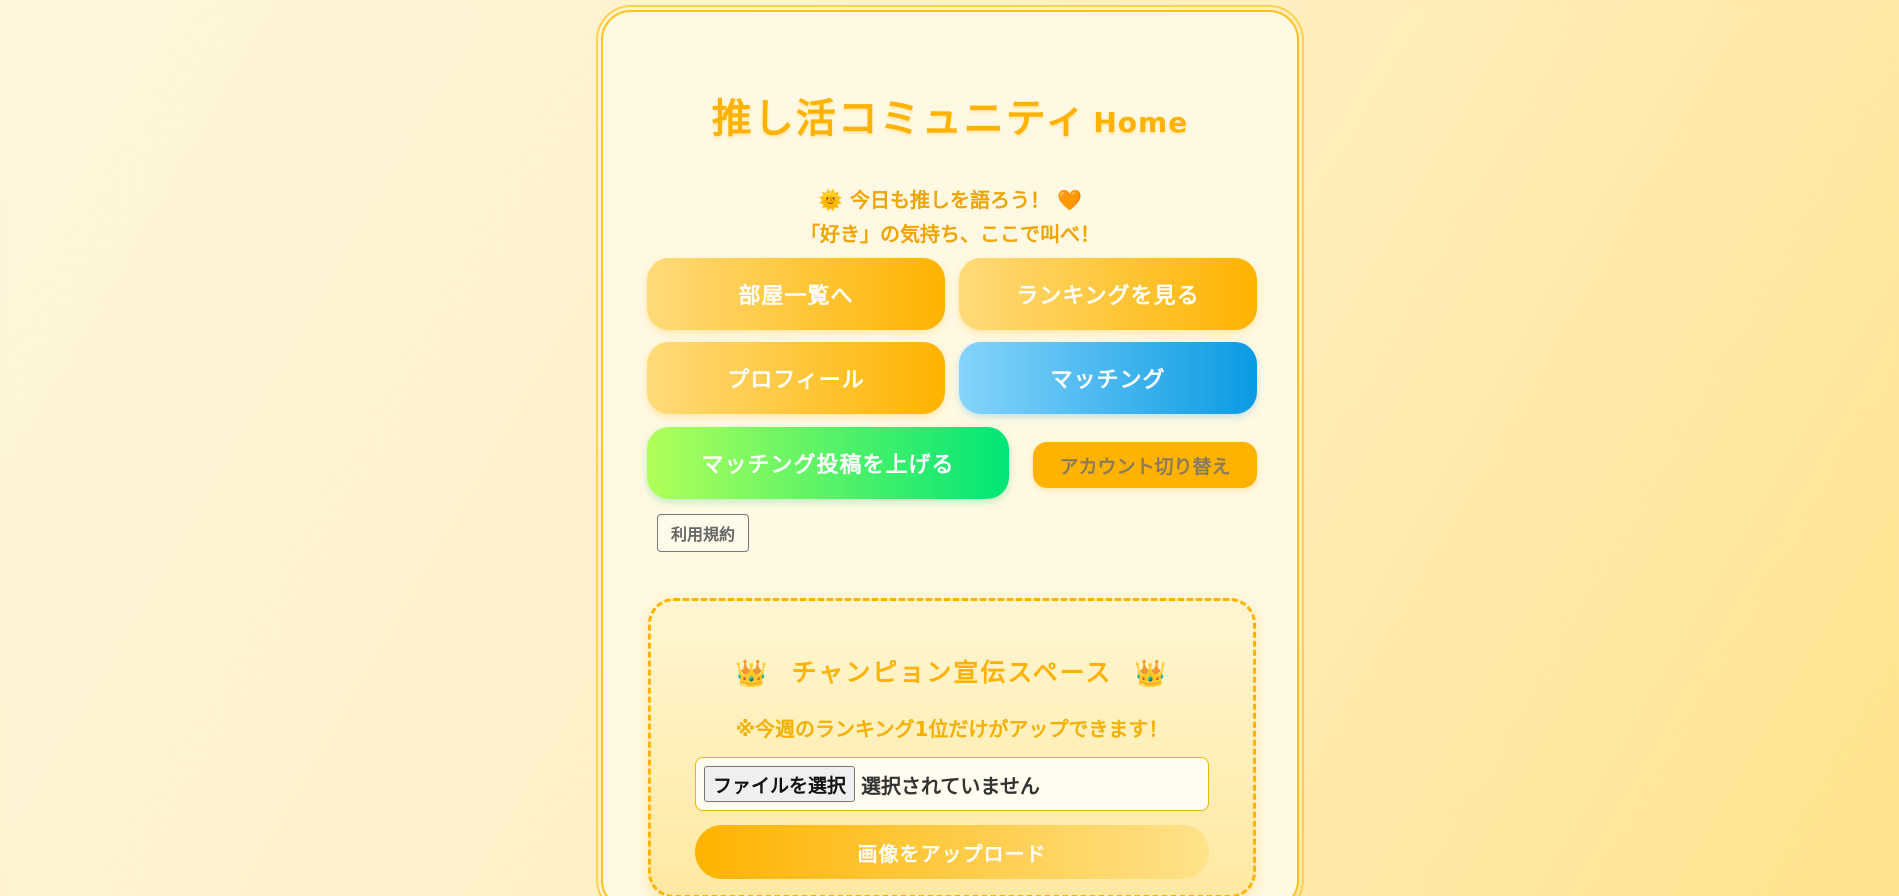 The height and width of the screenshot is (896, 1899). I want to click on champion-title: 👑 チャンピョン宣伝スペース 👑, so click(952, 671).